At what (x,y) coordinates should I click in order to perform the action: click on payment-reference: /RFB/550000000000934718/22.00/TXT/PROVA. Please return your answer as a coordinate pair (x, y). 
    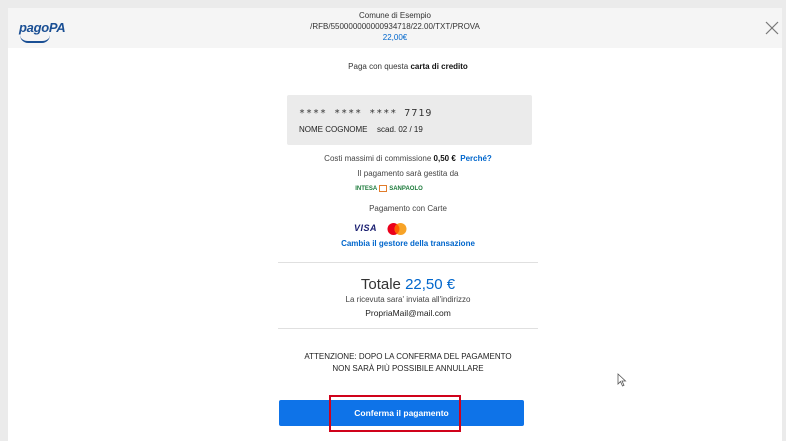
    Looking at the image, I should click on (395, 26).